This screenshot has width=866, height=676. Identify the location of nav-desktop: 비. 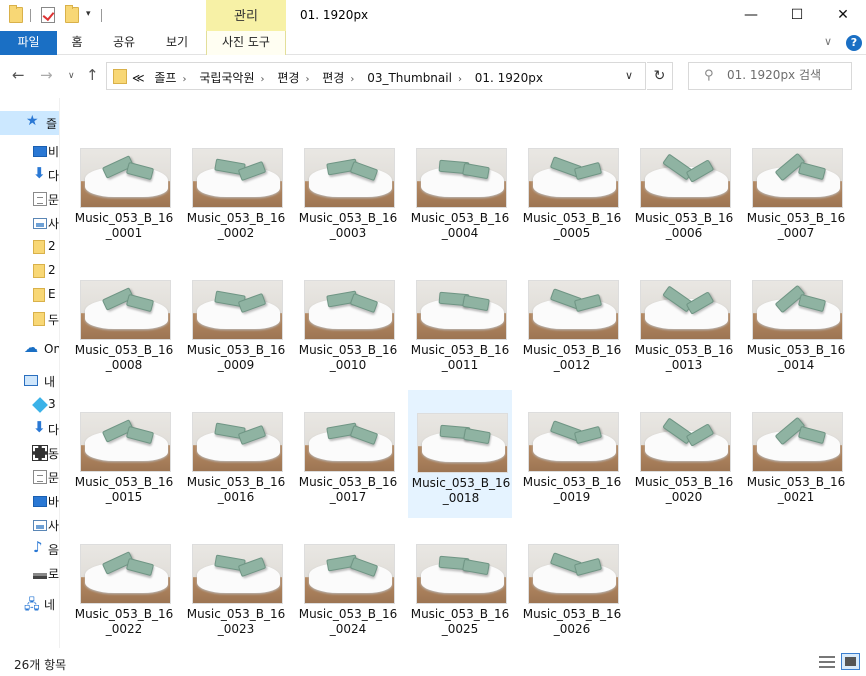
(29, 151).